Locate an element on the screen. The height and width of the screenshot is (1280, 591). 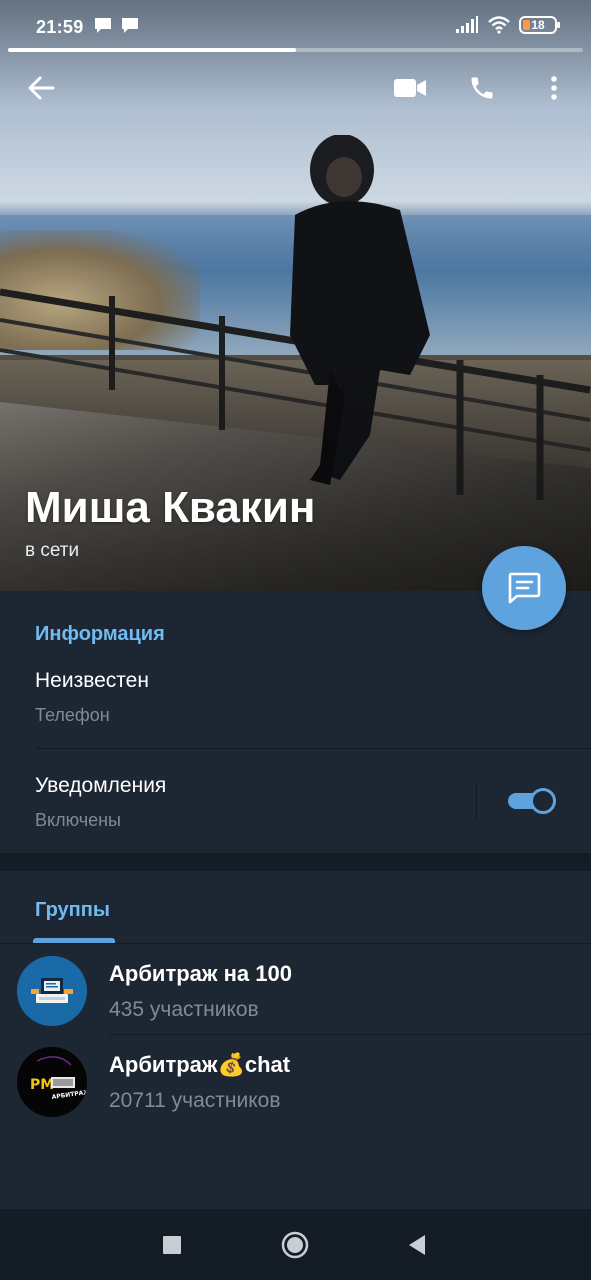
phone-value: Неизвестен is located at coordinates (92, 680).